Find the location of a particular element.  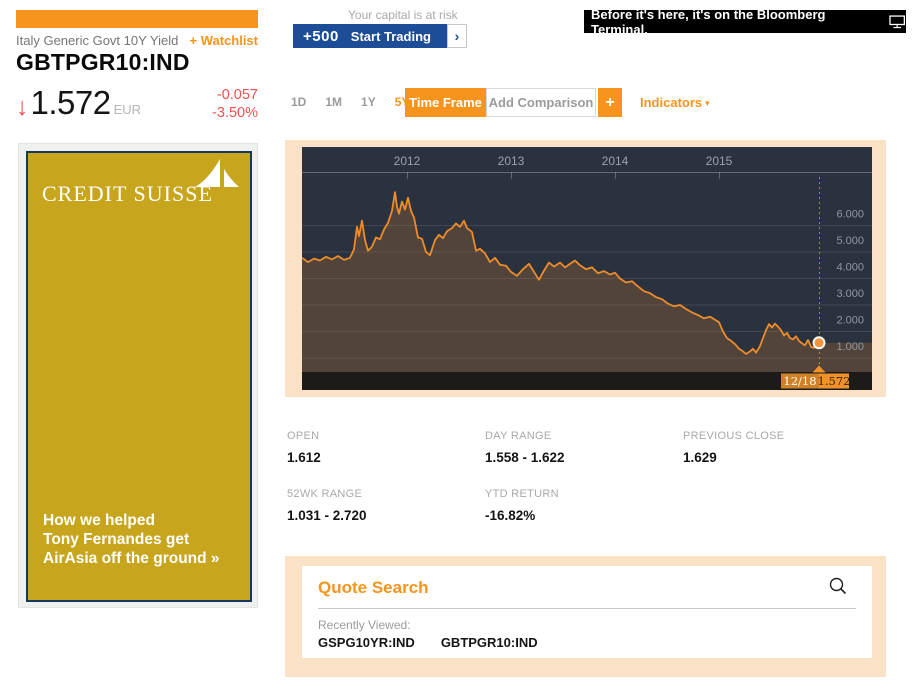

chevron-right-icon: › is located at coordinates (457, 36).